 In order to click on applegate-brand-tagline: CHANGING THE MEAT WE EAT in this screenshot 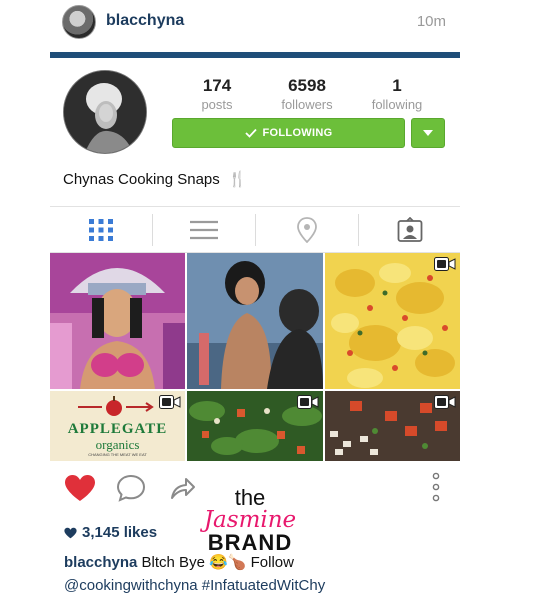, I will do `click(117, 454)`.